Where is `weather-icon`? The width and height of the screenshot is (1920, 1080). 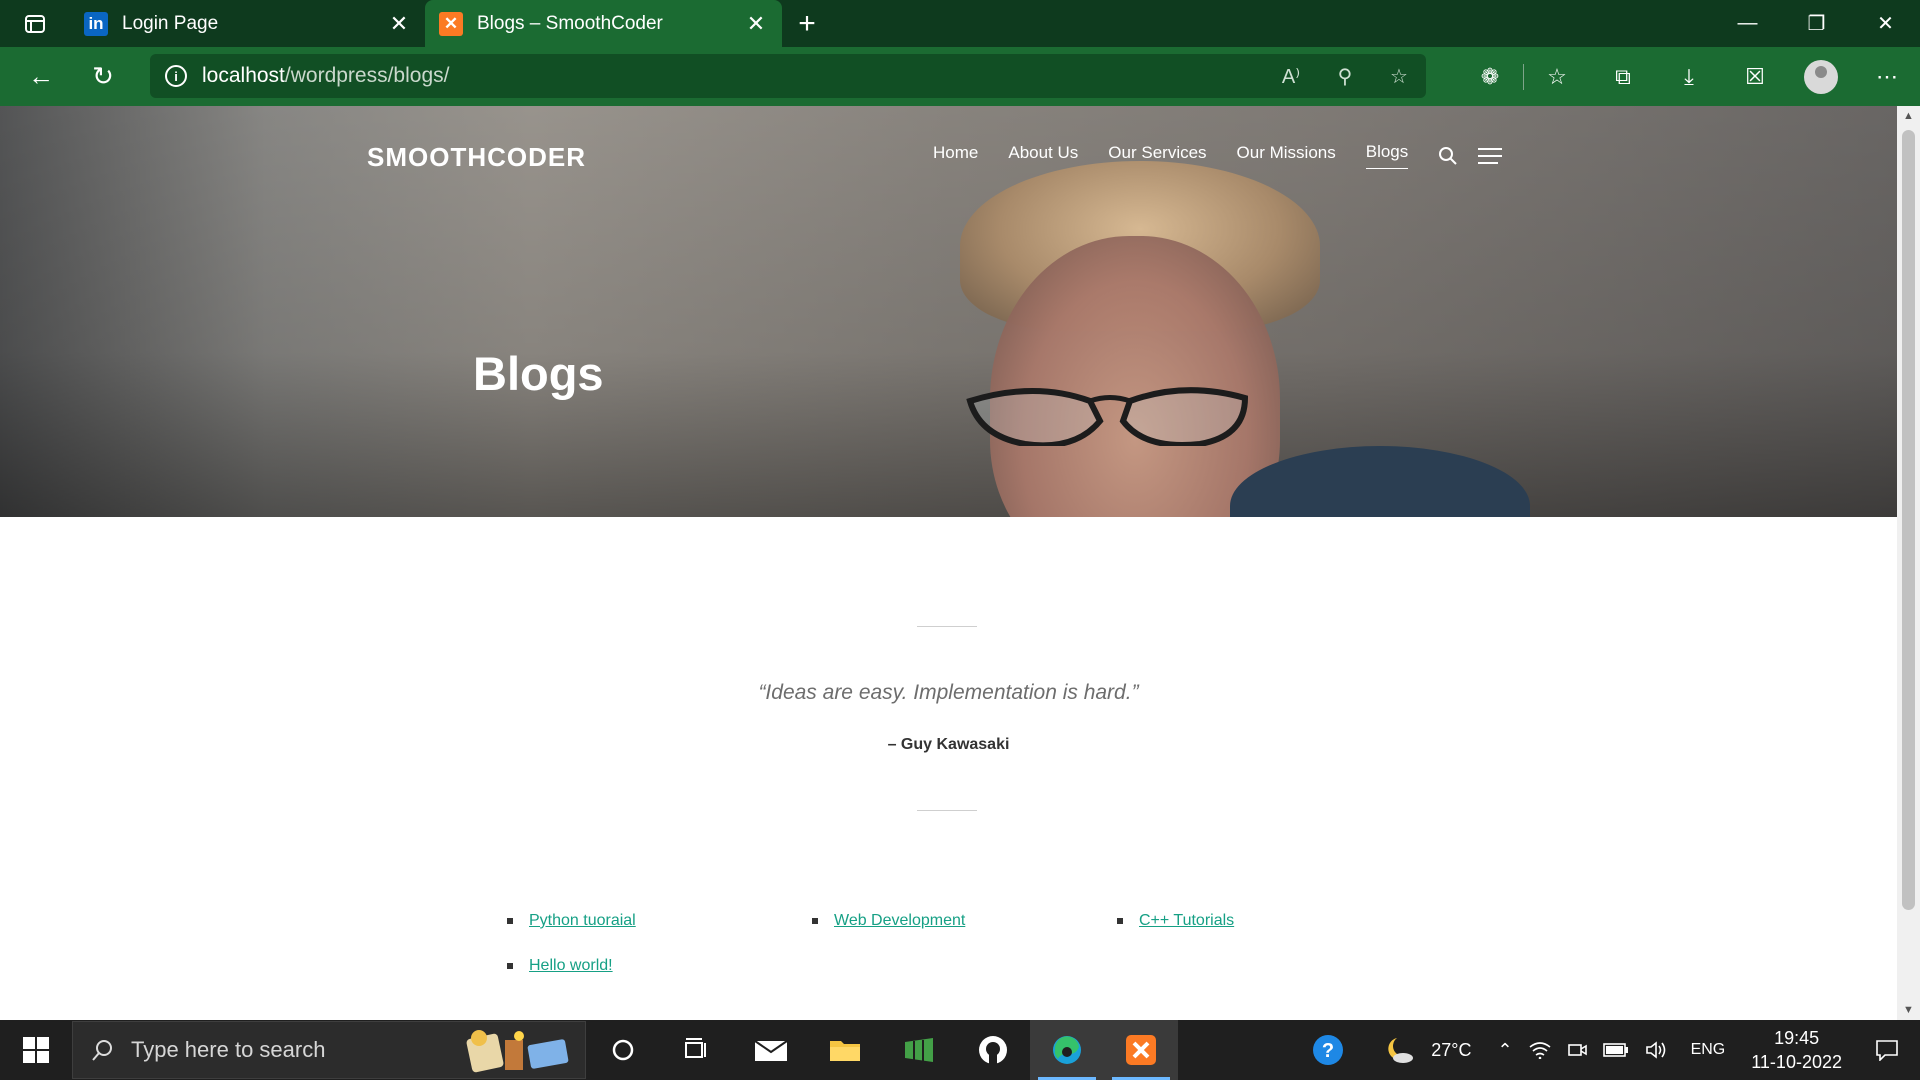
weather-icon is located at coordinates (1388, 1050).